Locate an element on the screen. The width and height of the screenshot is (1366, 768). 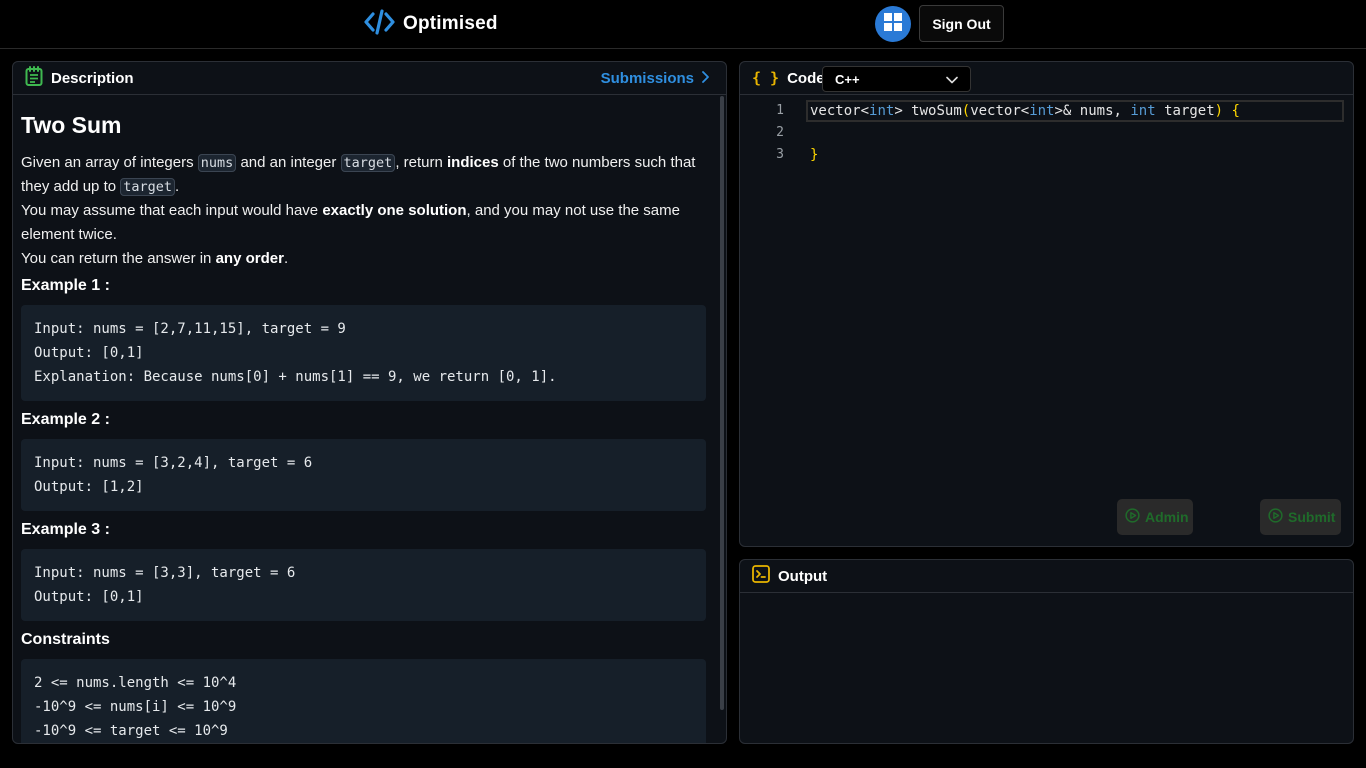
code-line: -10^9 <= nums[i] <= 10^9 is located at coordinates (135, 707).